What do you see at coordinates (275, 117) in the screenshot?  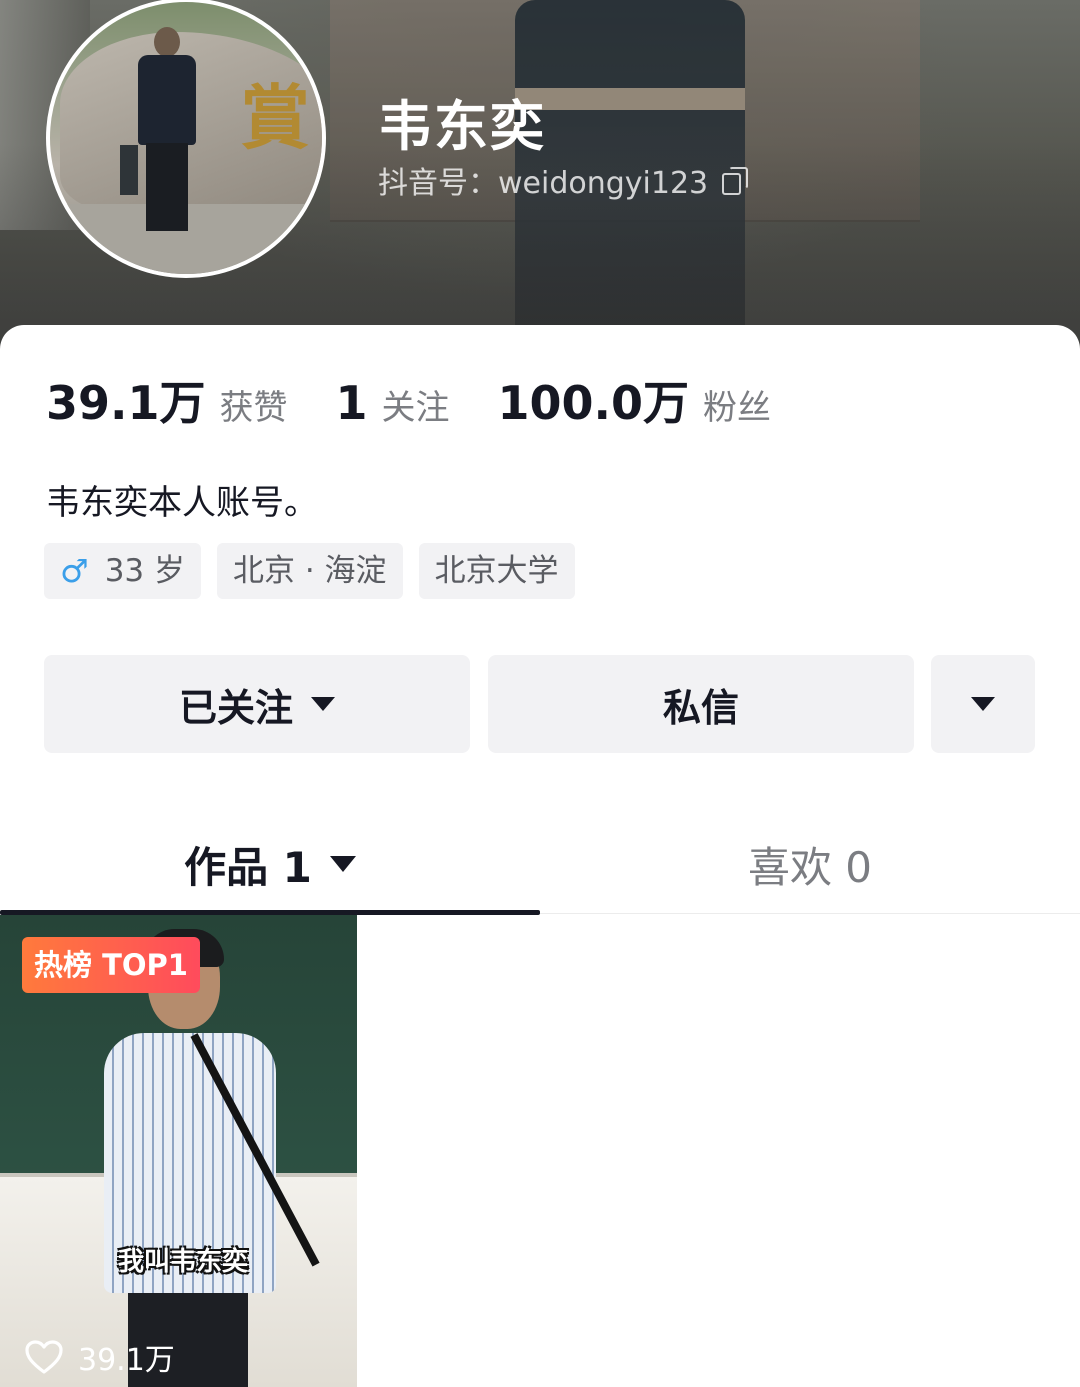 I see `avatar-rock-inscription: 賞` at bounding box center [275, 117].